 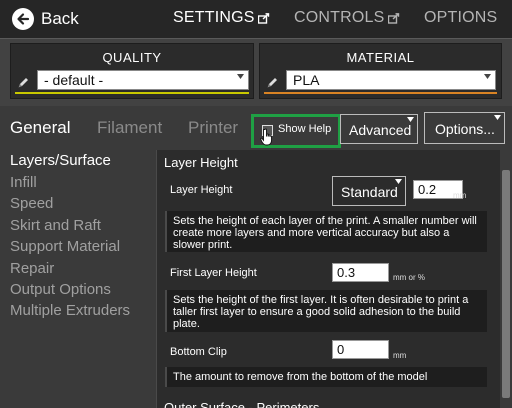 What do you see at coordinates (31, 203) in the screenshot?
I see `category-speed: Speed` at bounding box center [31, 203].